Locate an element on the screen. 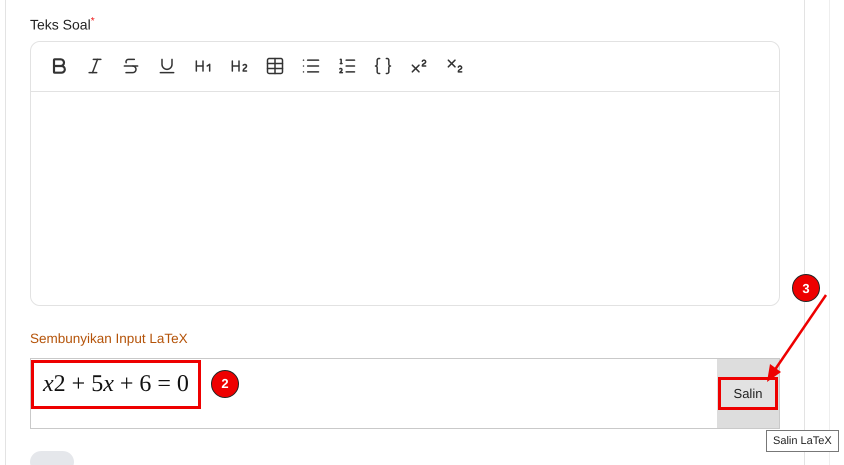 The width and height of the screenshot is (844, 465). latex-input: x2 + 5x + 6 = 0 2 Salin is located at coordinates (405, 393).